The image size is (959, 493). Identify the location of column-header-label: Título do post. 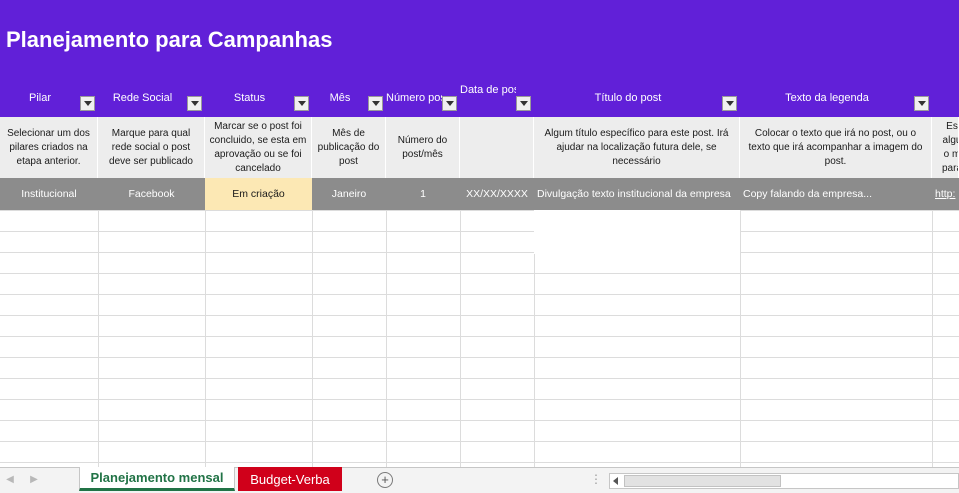
(628, 98).